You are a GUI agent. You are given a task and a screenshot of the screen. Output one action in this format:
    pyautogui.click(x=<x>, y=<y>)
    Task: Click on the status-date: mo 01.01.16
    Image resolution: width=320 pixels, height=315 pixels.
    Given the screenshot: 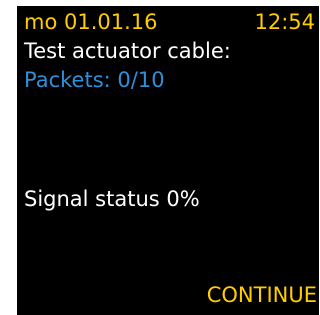 What is the action you would take?
    pyautogui.click(x=91, y=22)
    